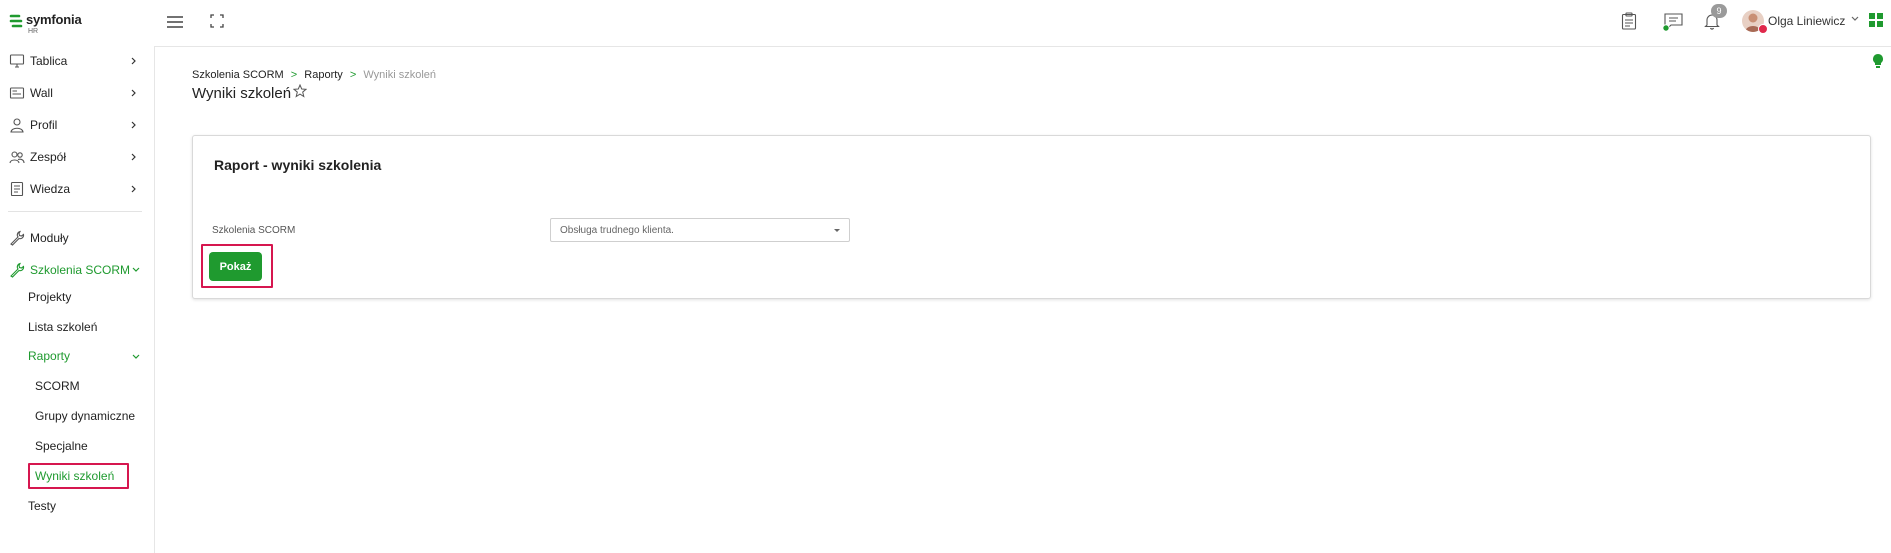  What do you see at coordinates (62, 327) in the screenshot?
I see `sidebar-subitem-lista-szkolen: Lista szkoleń` at bounding box center [62, 327].